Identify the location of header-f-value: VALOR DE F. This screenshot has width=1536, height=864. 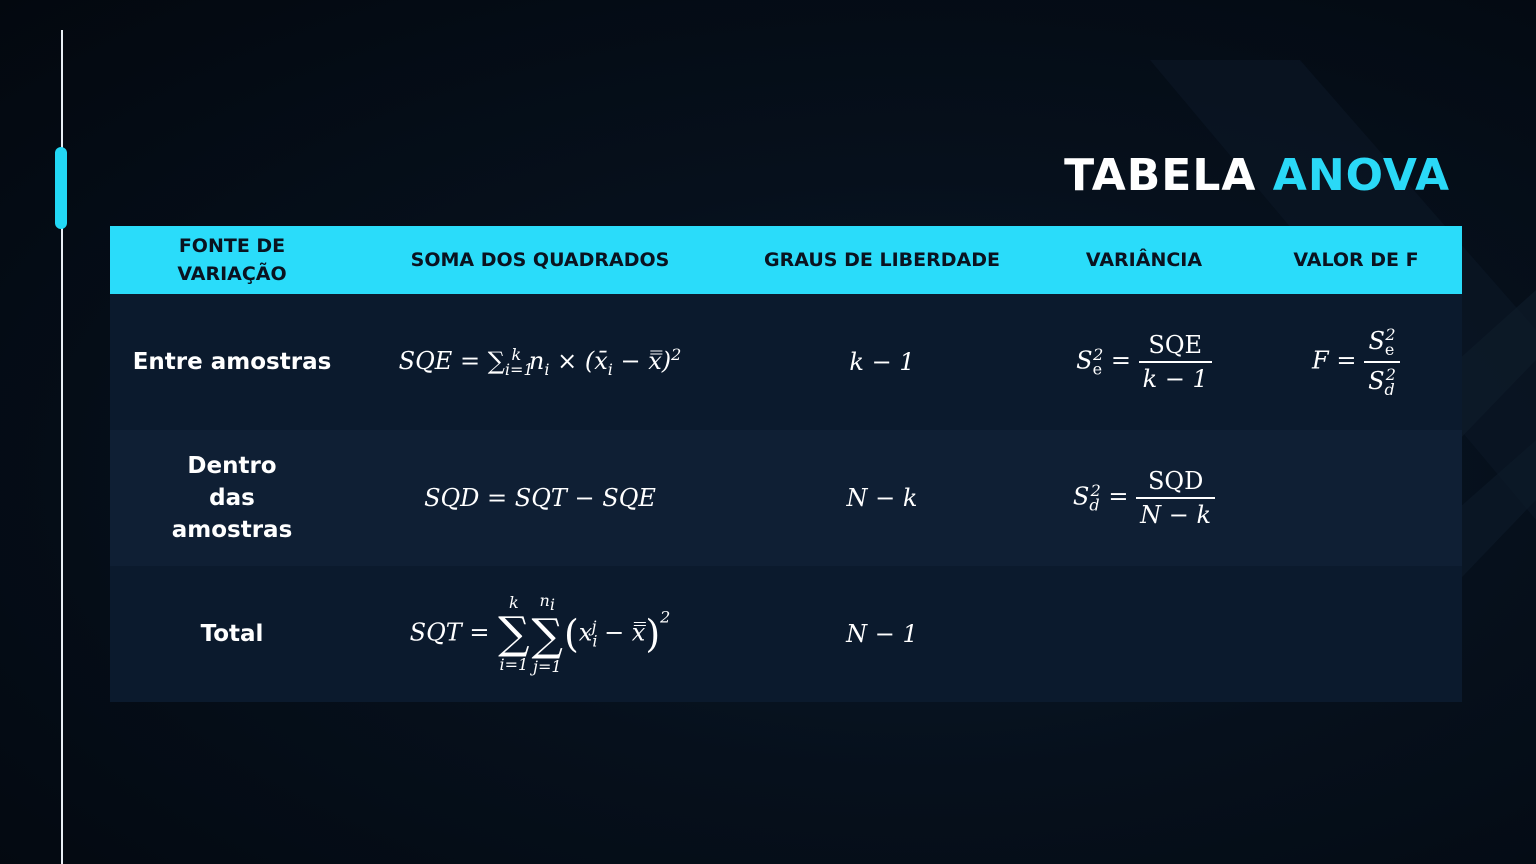
(1356, 260).